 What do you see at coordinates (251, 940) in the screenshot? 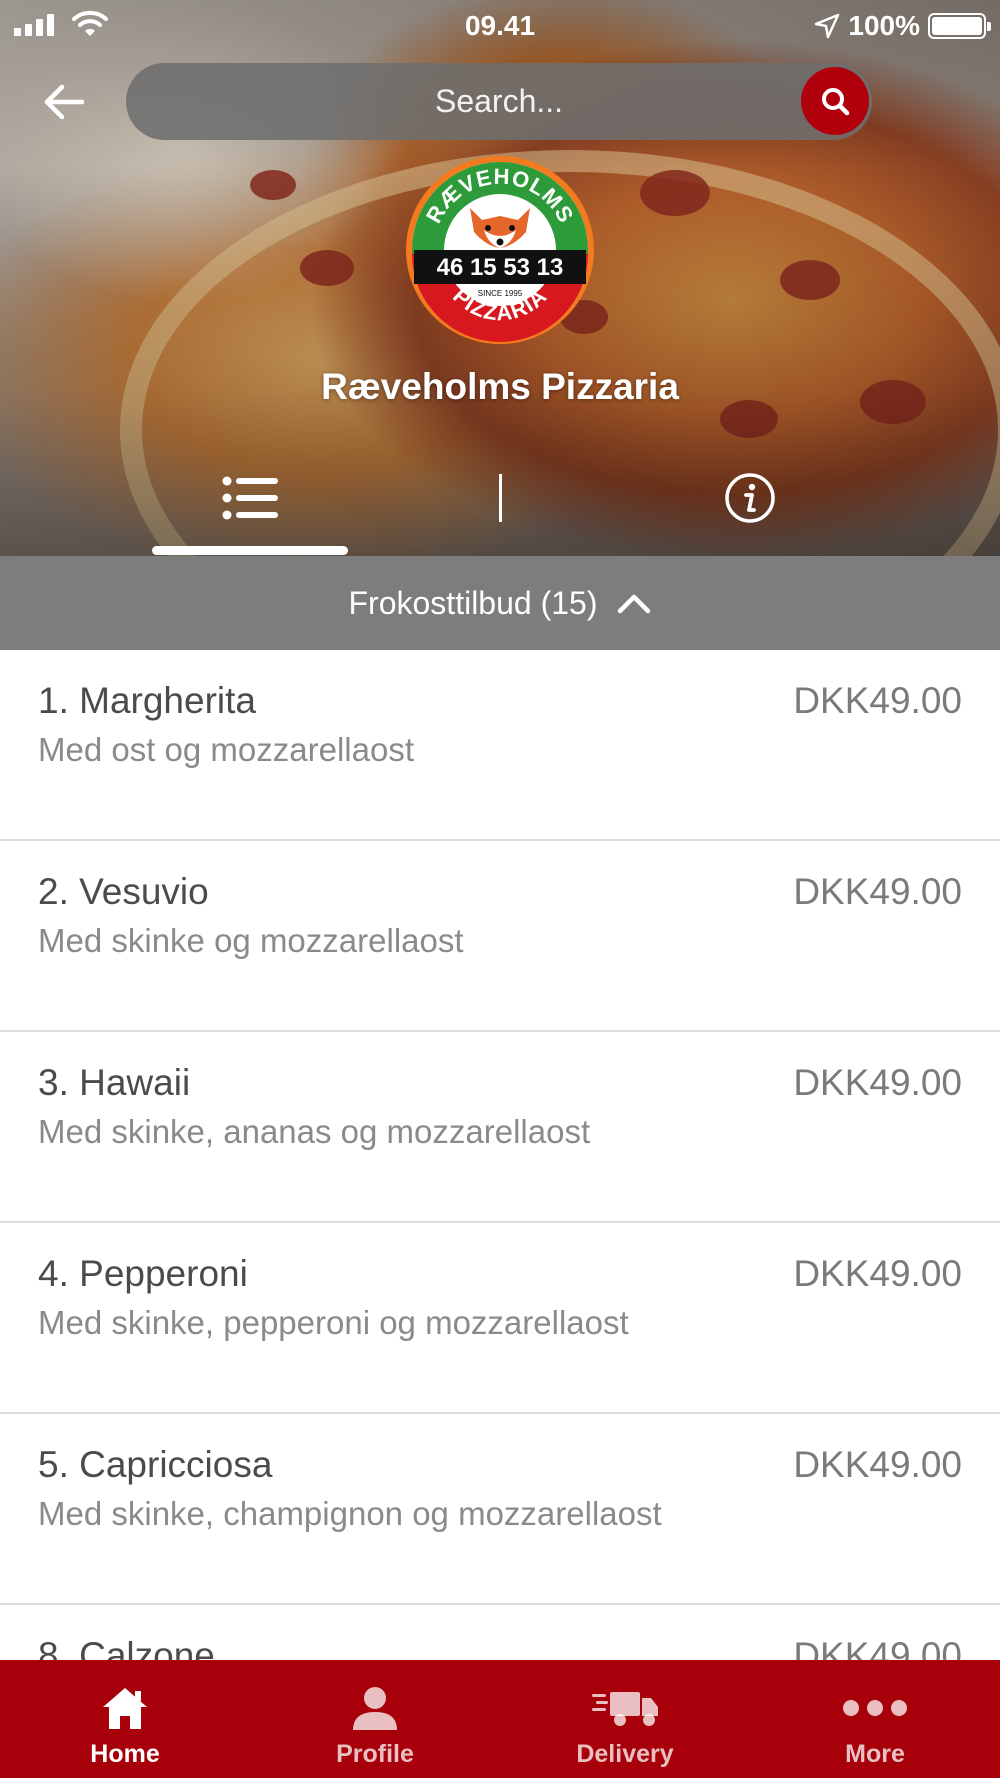
I see `menu-item-description: Med skinke og mozzarellaost` at bounding box center [251, 940].